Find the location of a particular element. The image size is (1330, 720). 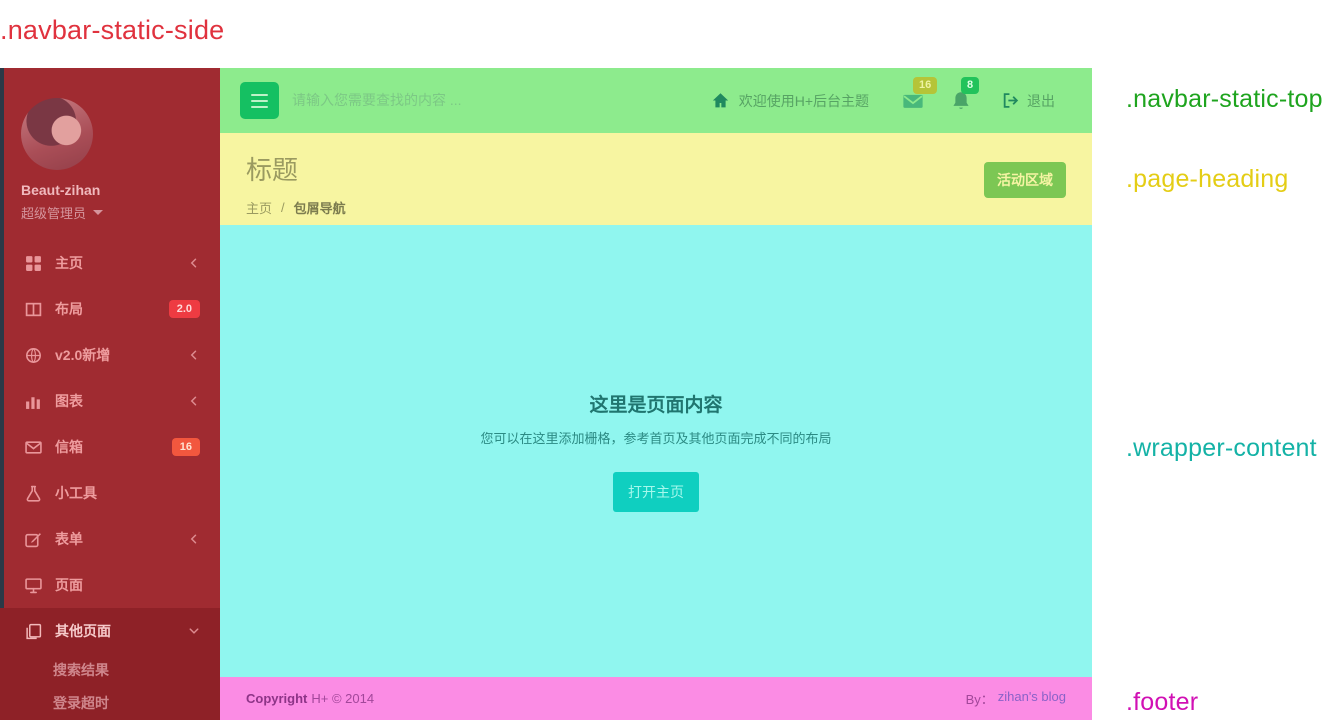

edit-icon is located at coordinates (33, 539).